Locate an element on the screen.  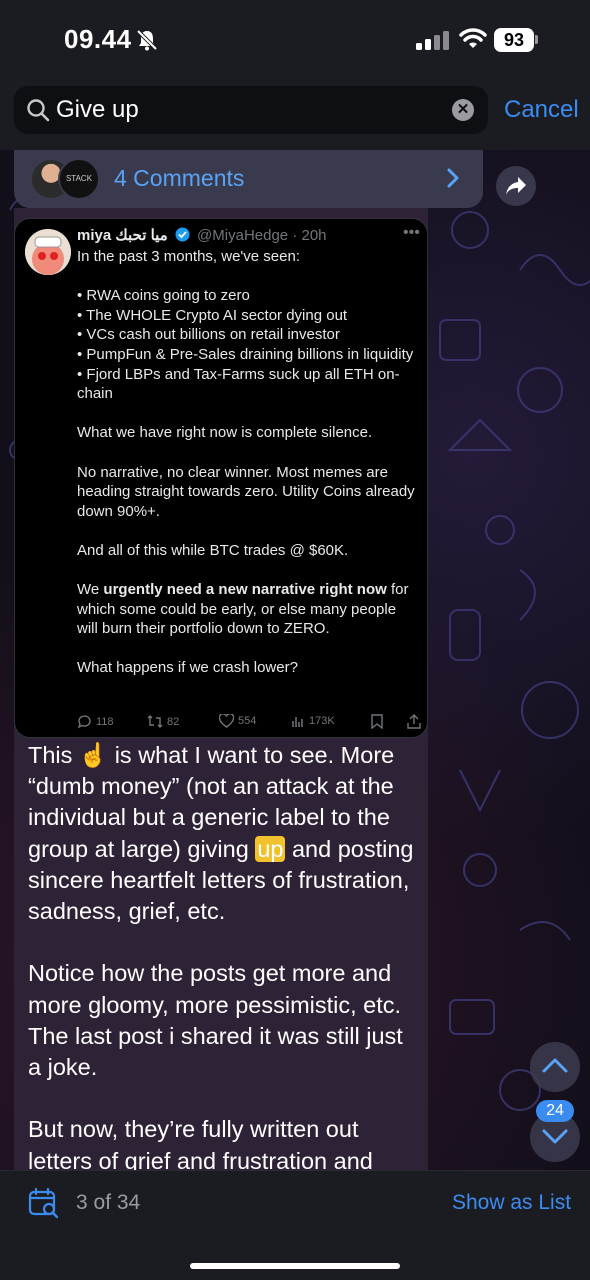
share-action is located at coordinates (414, 721).